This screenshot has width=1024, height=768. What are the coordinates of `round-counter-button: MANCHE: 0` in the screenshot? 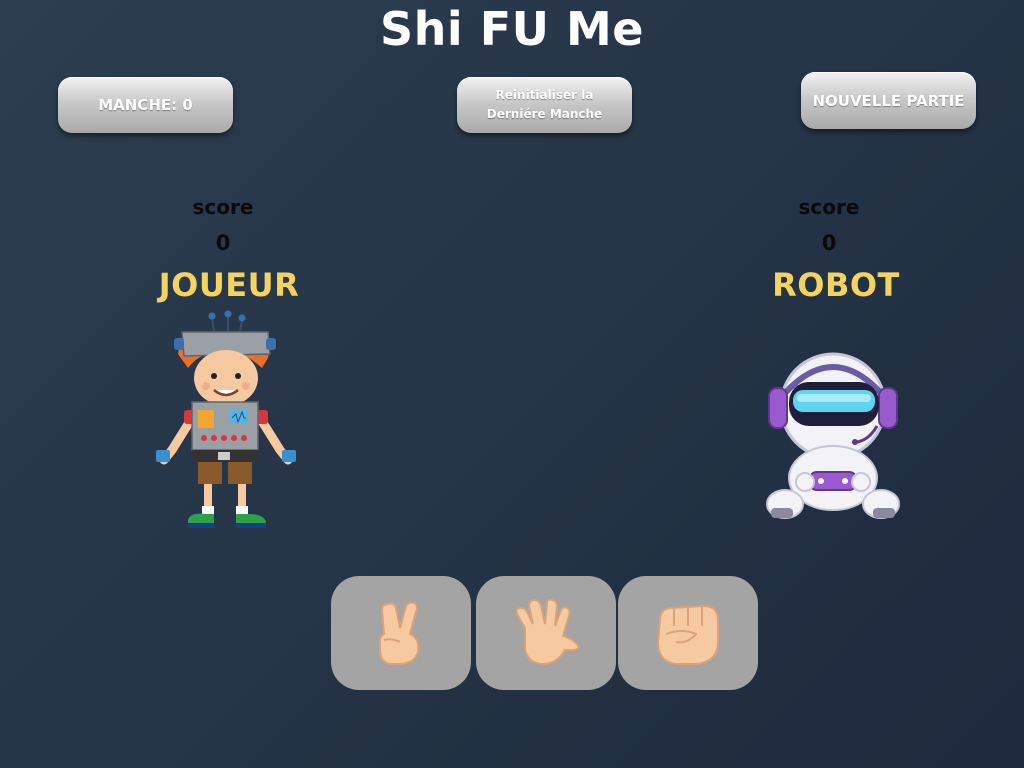 It's located at (145, 105).